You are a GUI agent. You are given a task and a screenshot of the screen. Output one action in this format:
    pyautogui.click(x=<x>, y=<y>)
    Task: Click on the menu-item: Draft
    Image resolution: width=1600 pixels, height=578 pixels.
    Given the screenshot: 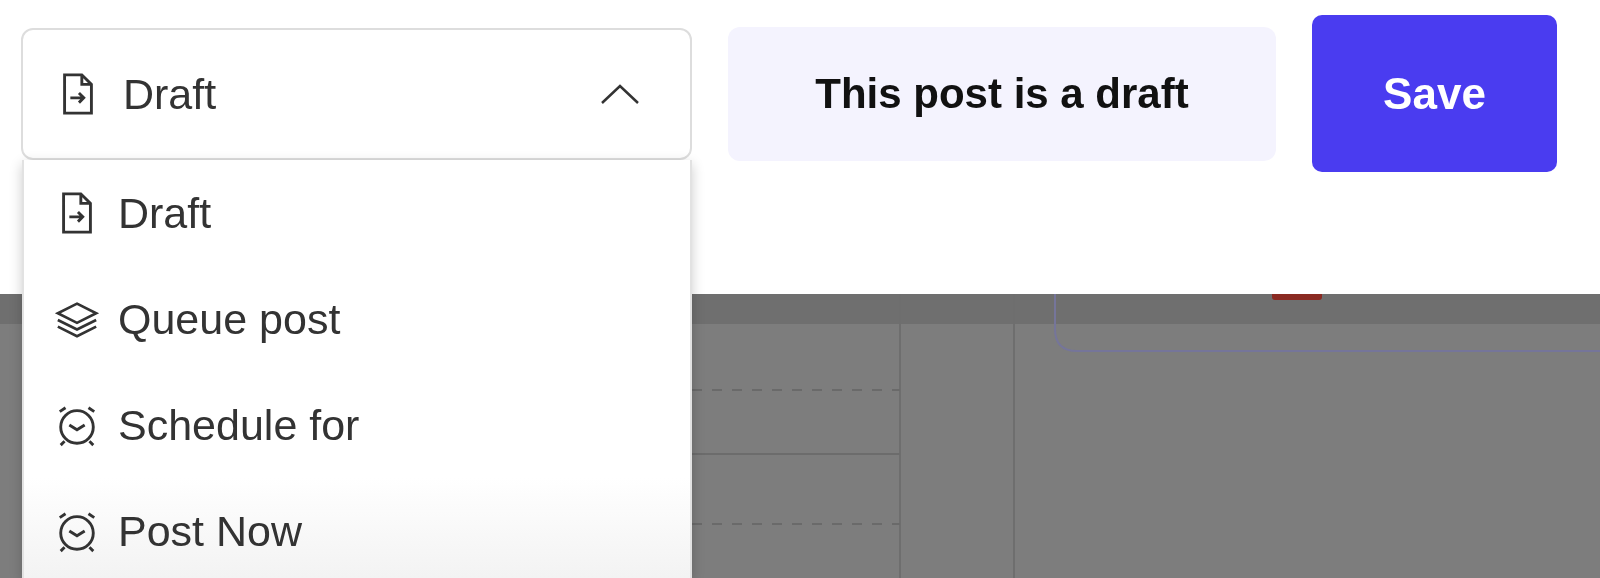 What is the action you would take?
    pyautogui.click(x=357, y=213)
    